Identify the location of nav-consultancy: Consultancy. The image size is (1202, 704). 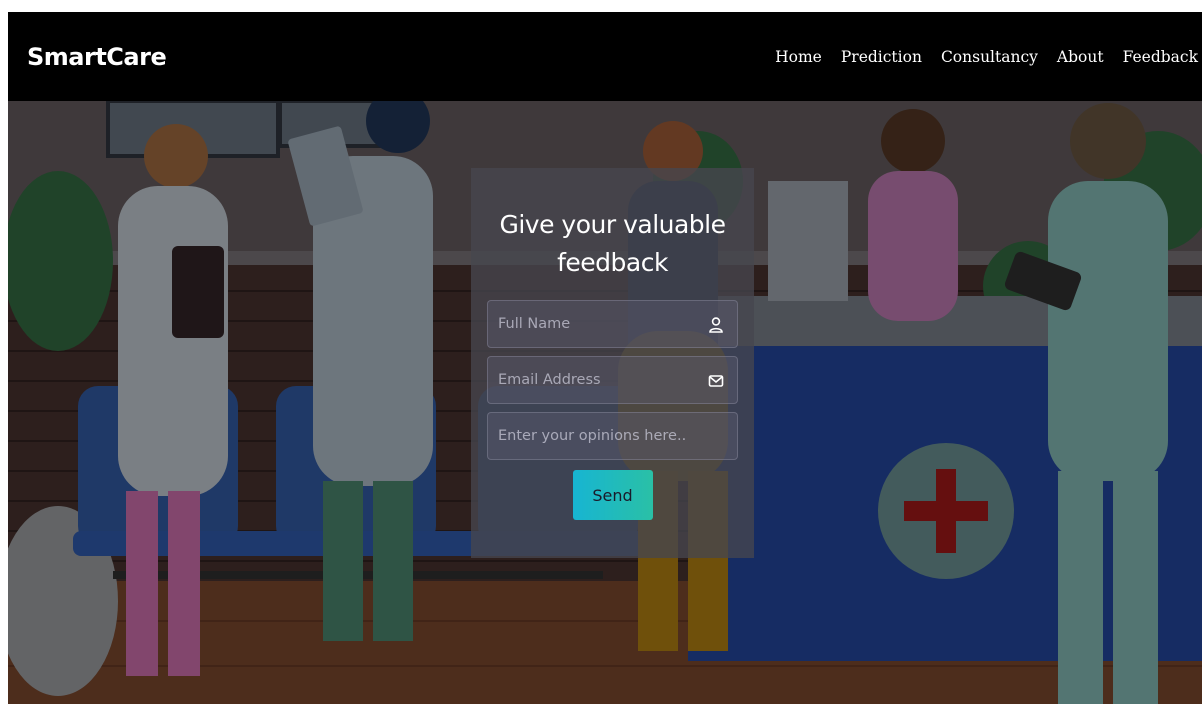
(989, 57).